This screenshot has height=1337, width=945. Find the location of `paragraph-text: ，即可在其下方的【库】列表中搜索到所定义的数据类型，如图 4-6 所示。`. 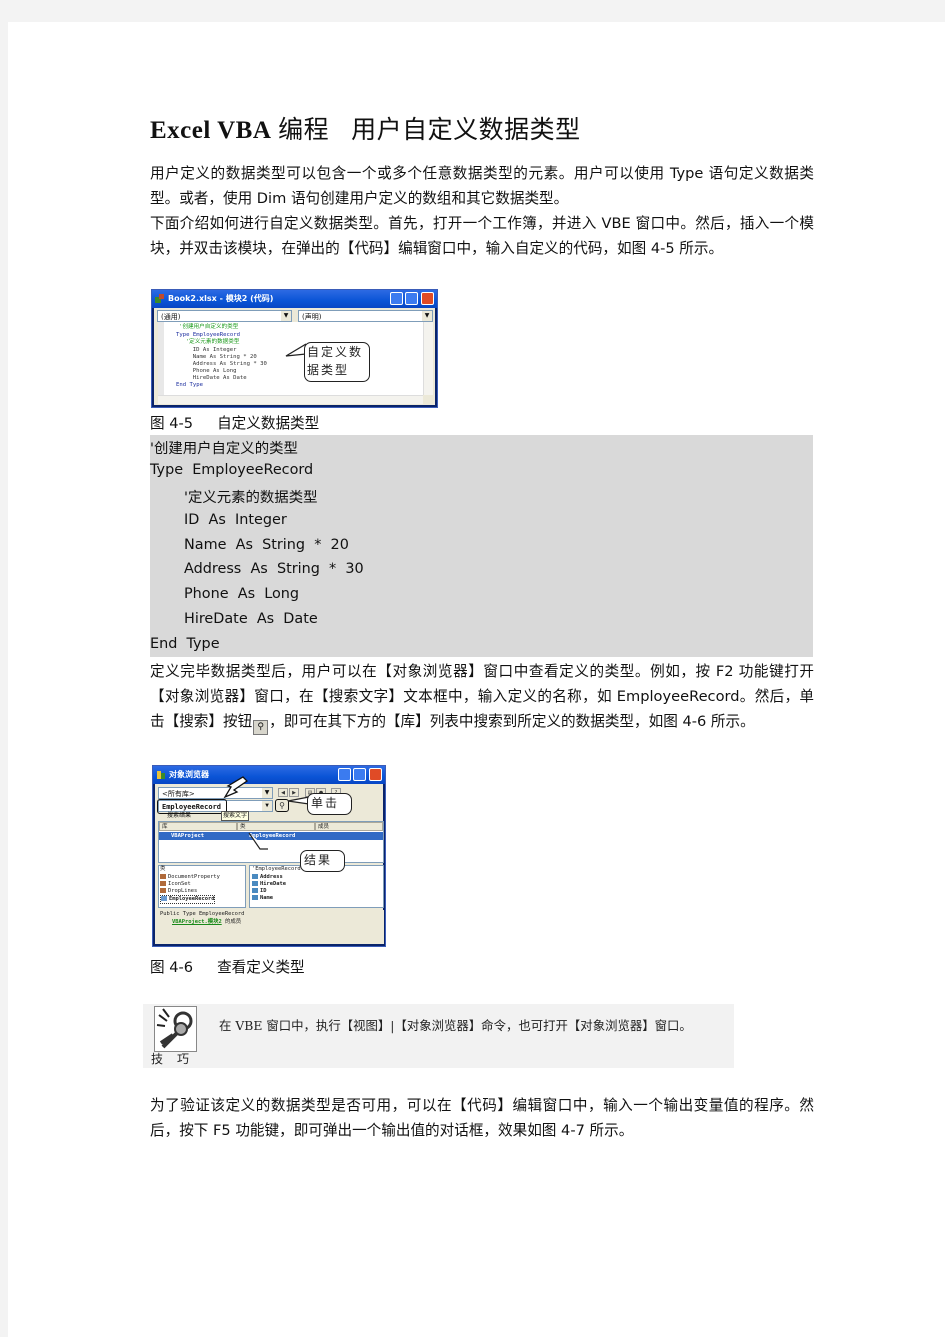

paragraph-text: ，即可在其下方的【库】列表中搜索到所定义的数据类型，如图 4-6 所示。 is located at coordinates (512, 721).